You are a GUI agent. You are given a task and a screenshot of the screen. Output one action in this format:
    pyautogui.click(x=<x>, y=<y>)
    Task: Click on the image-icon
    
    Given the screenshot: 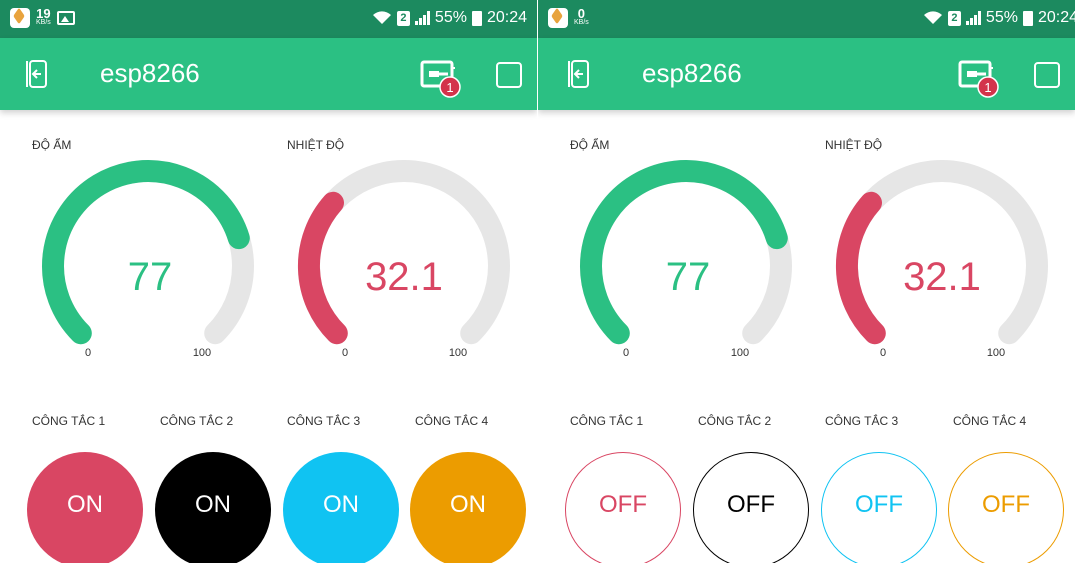 What is the action you would take?
    pyautogui.click(x=65, y=18)
    